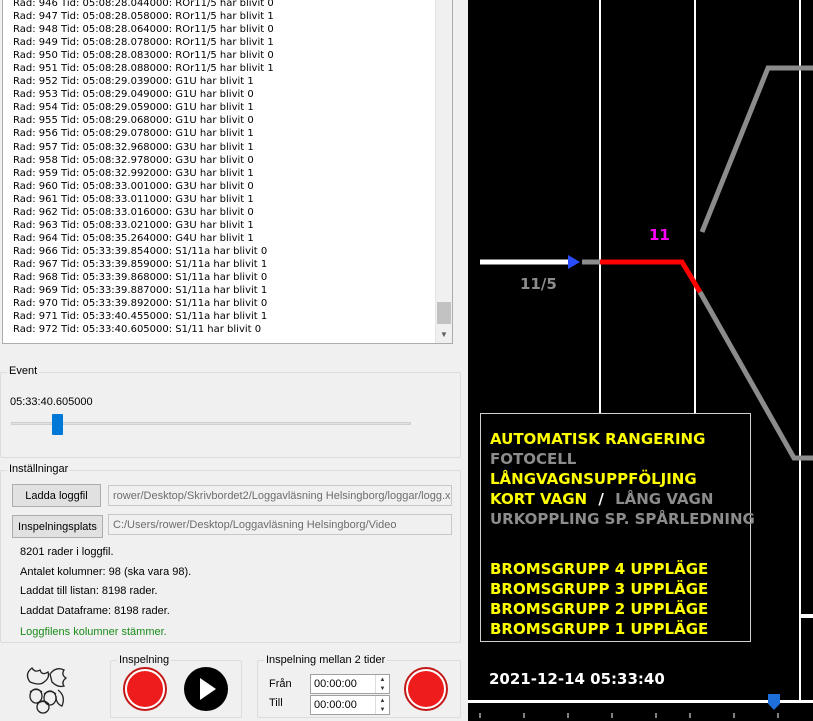  What do you see at coordinates (144, 660) in the screenshot?
I see `recording-group-title: Inspelning` at bounding box center [144, 660].